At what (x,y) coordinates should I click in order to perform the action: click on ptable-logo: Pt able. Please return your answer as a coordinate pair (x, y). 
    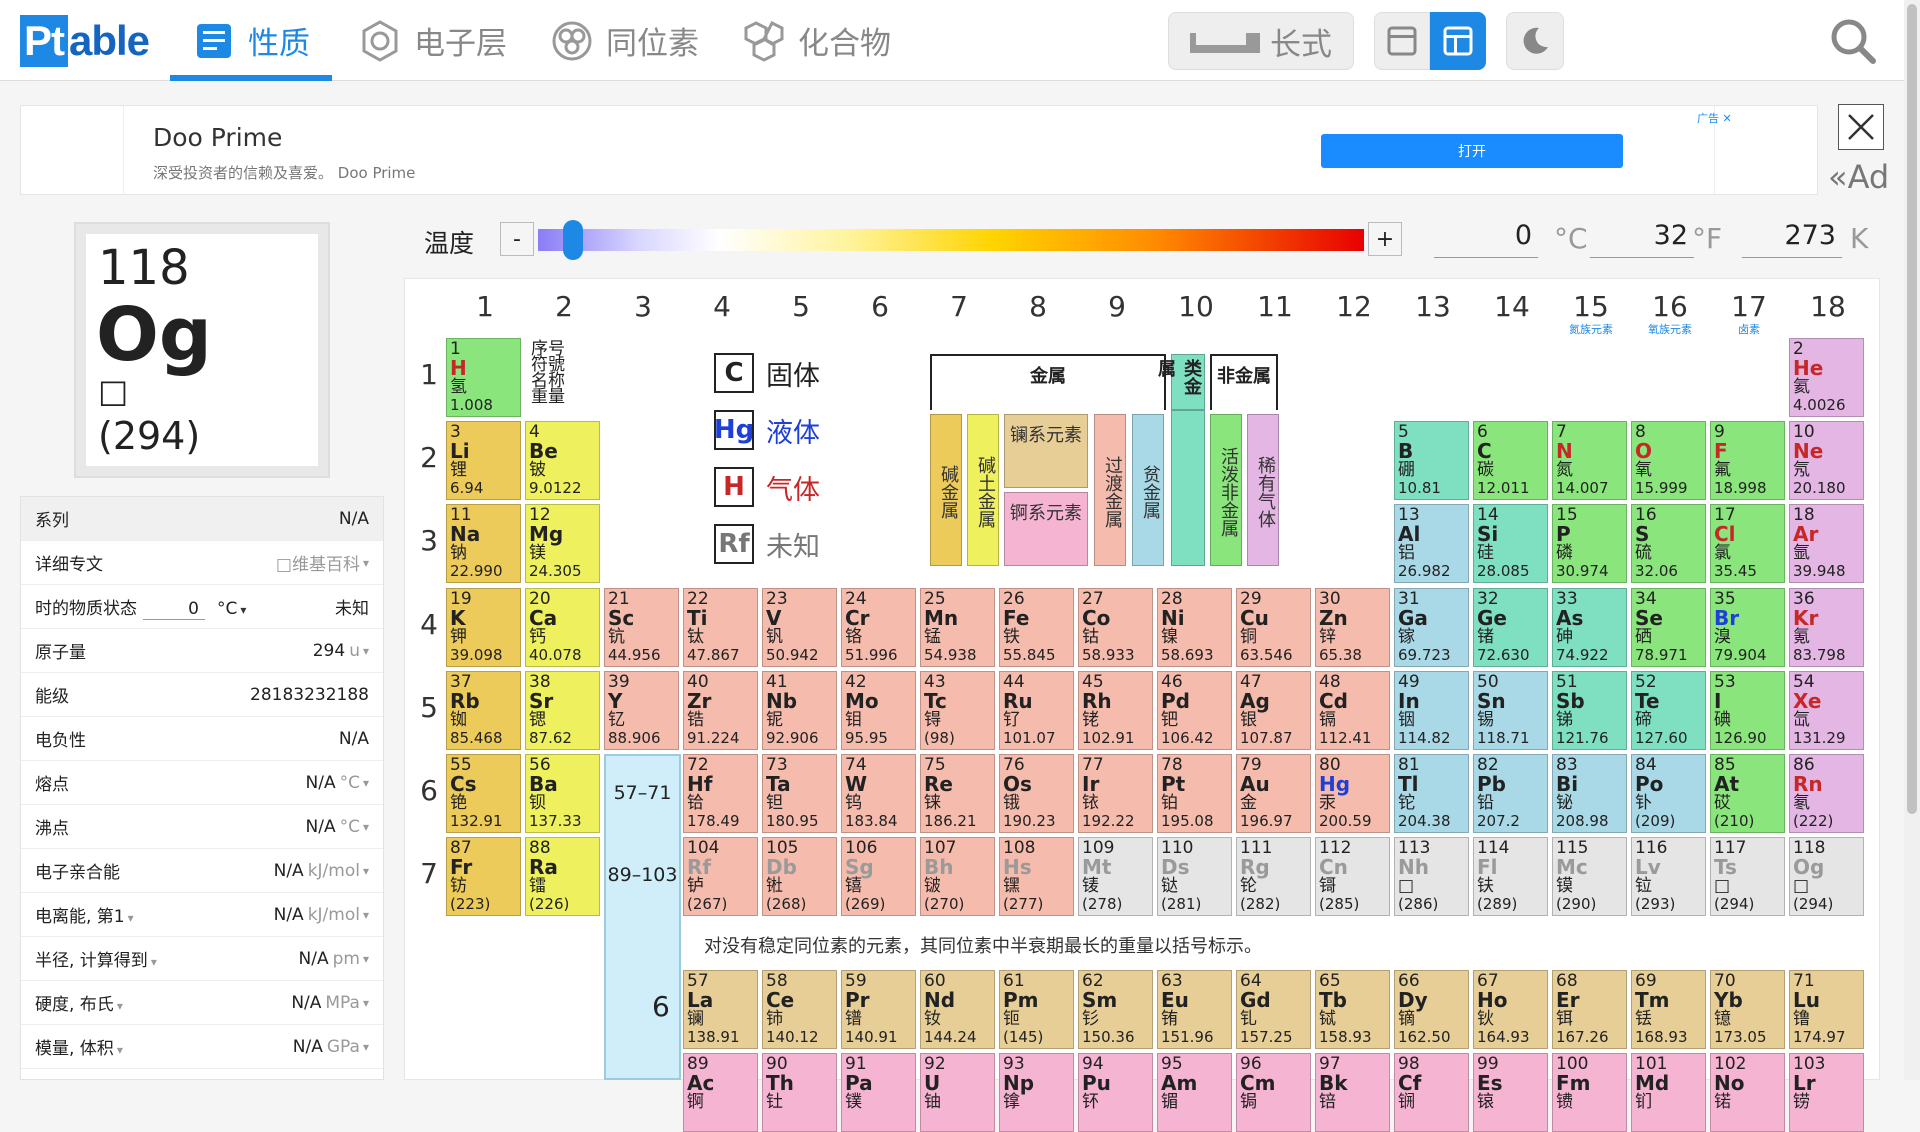
    Looking at the image, I should click on (85, 41).